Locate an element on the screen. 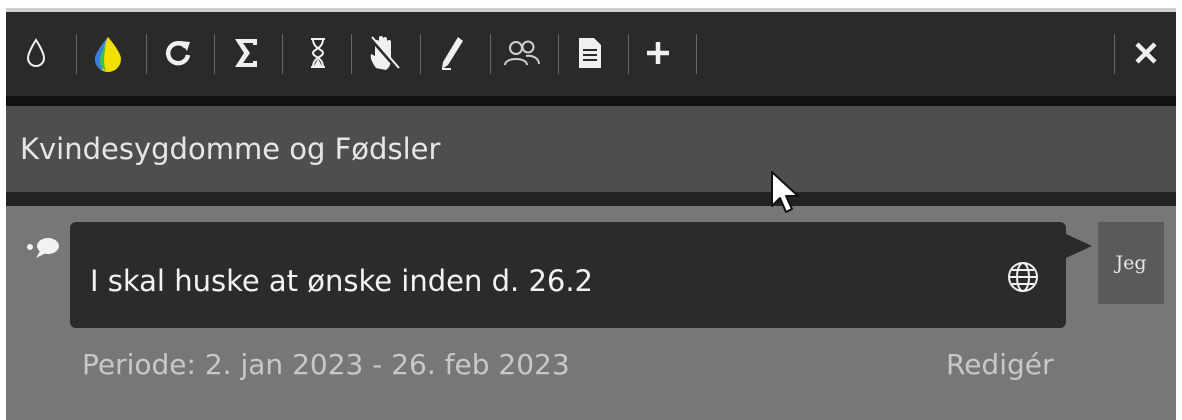  close-icon is located at coordinates (1146, 53).